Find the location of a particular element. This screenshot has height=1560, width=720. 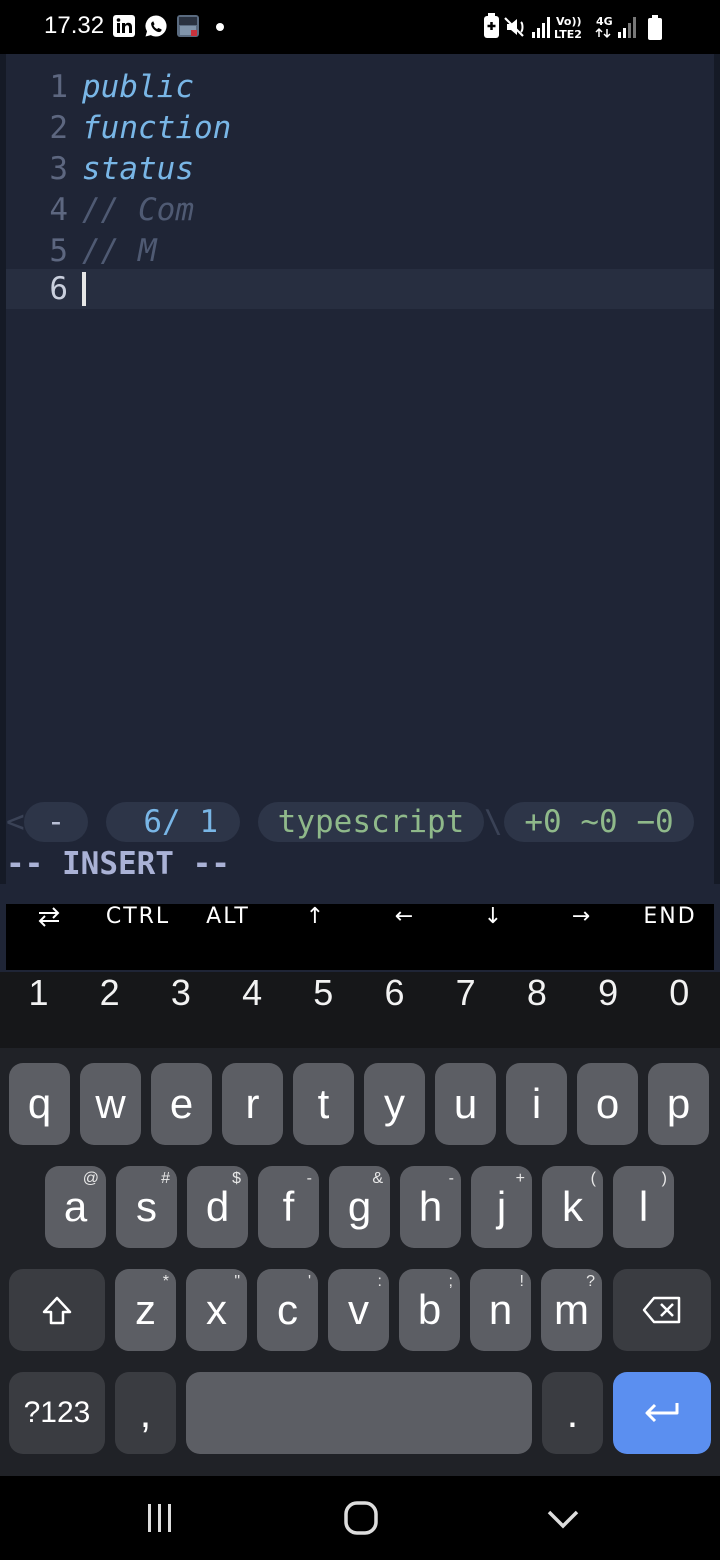

number-key: 3 is located at coordinates (180, 1010).